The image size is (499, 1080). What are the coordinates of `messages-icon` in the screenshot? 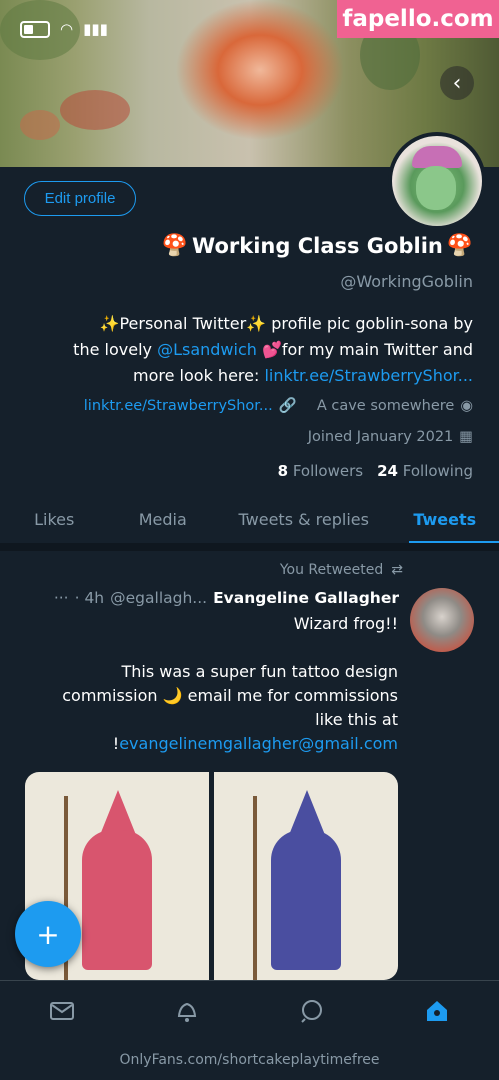 It's located at (62, 1011).